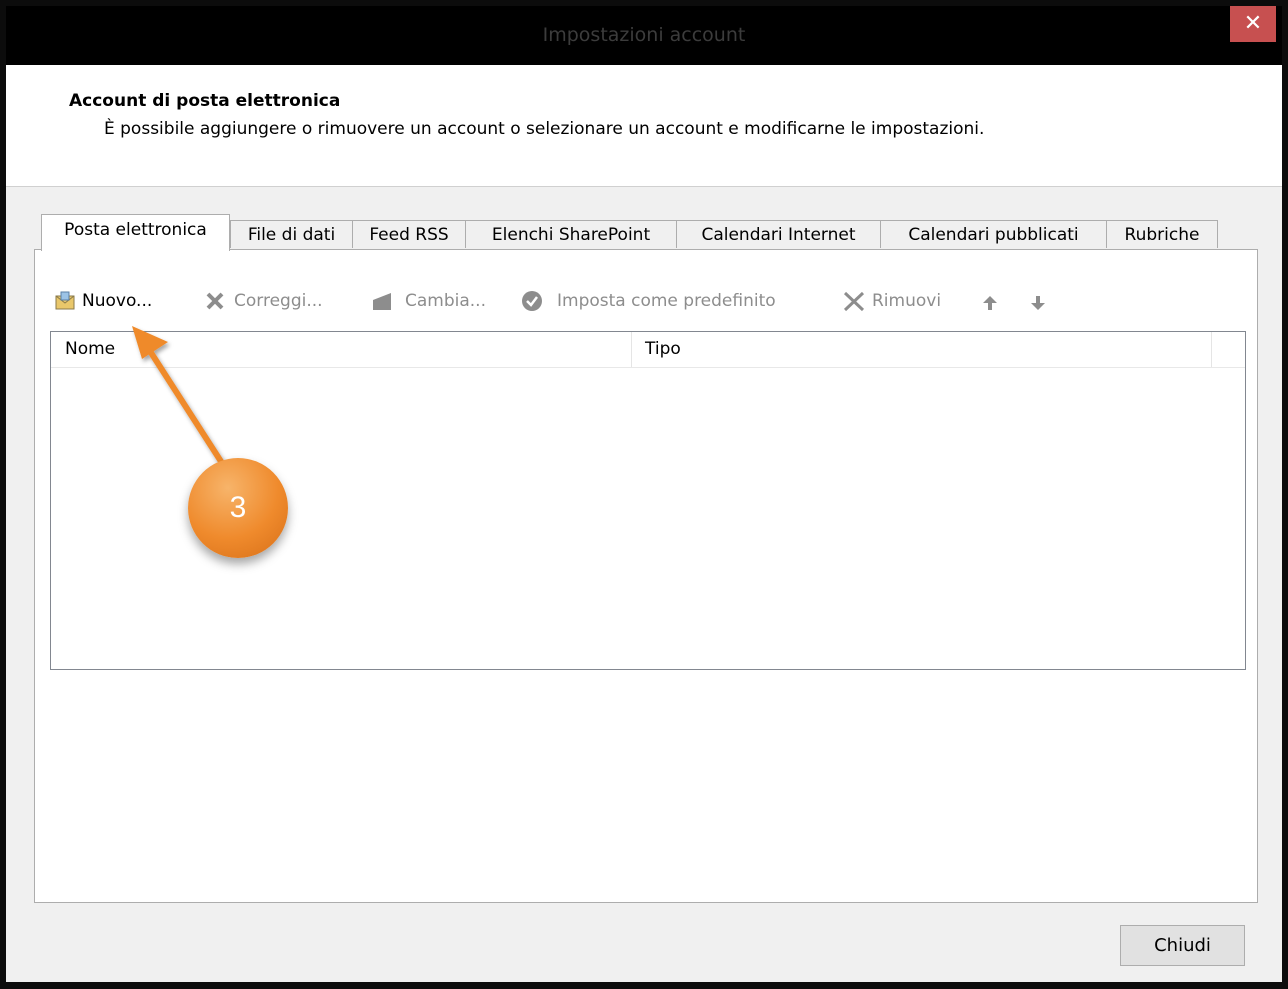 This screenshot has width=1288, height=989. I want to click on window-title: Impostazioni account, so click(644, 35).